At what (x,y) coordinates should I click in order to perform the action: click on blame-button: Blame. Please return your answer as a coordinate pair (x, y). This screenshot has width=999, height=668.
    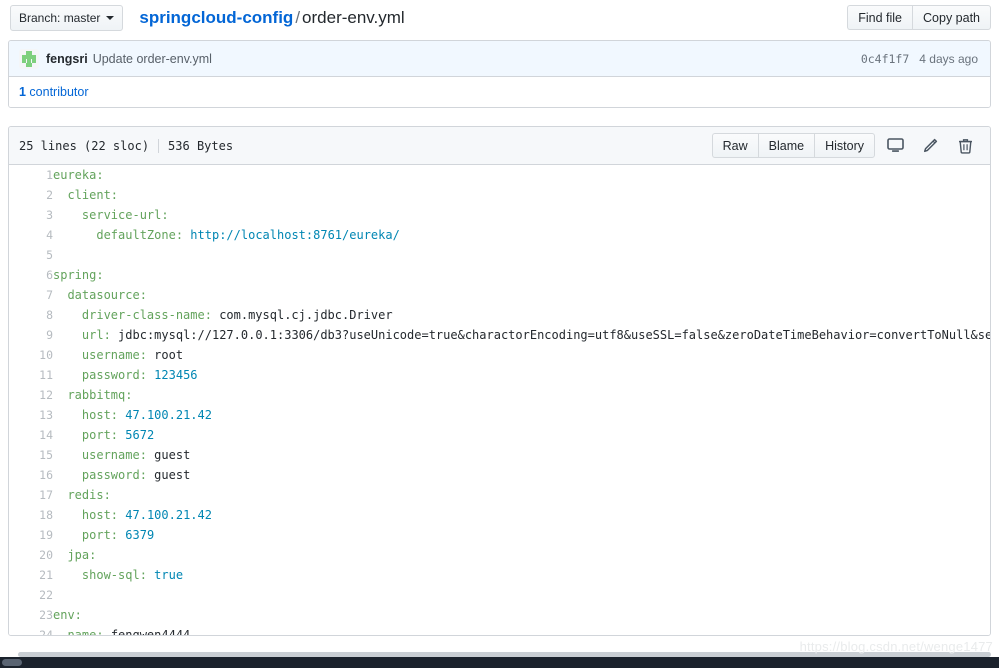
    Looking at the image, I should click on (786, 145).